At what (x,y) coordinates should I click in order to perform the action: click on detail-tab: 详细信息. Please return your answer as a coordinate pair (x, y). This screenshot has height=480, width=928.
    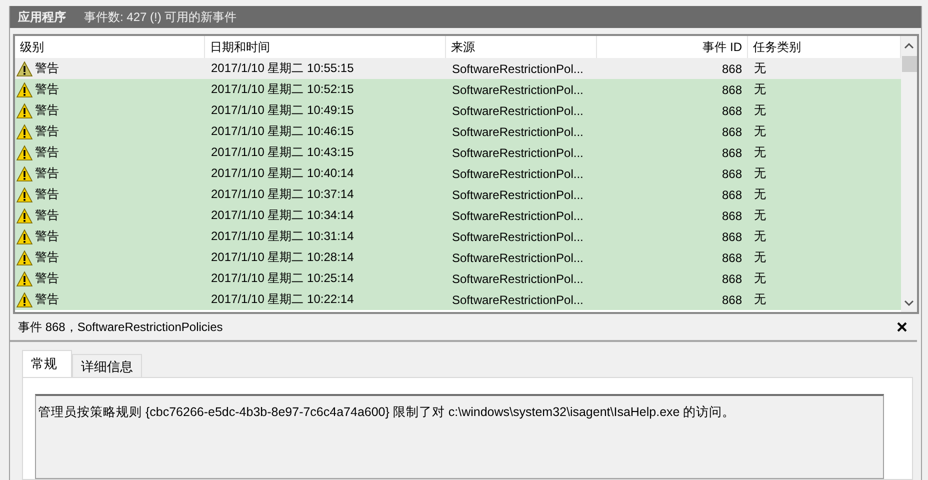
    Looking at the image, I should click on (107, 365).